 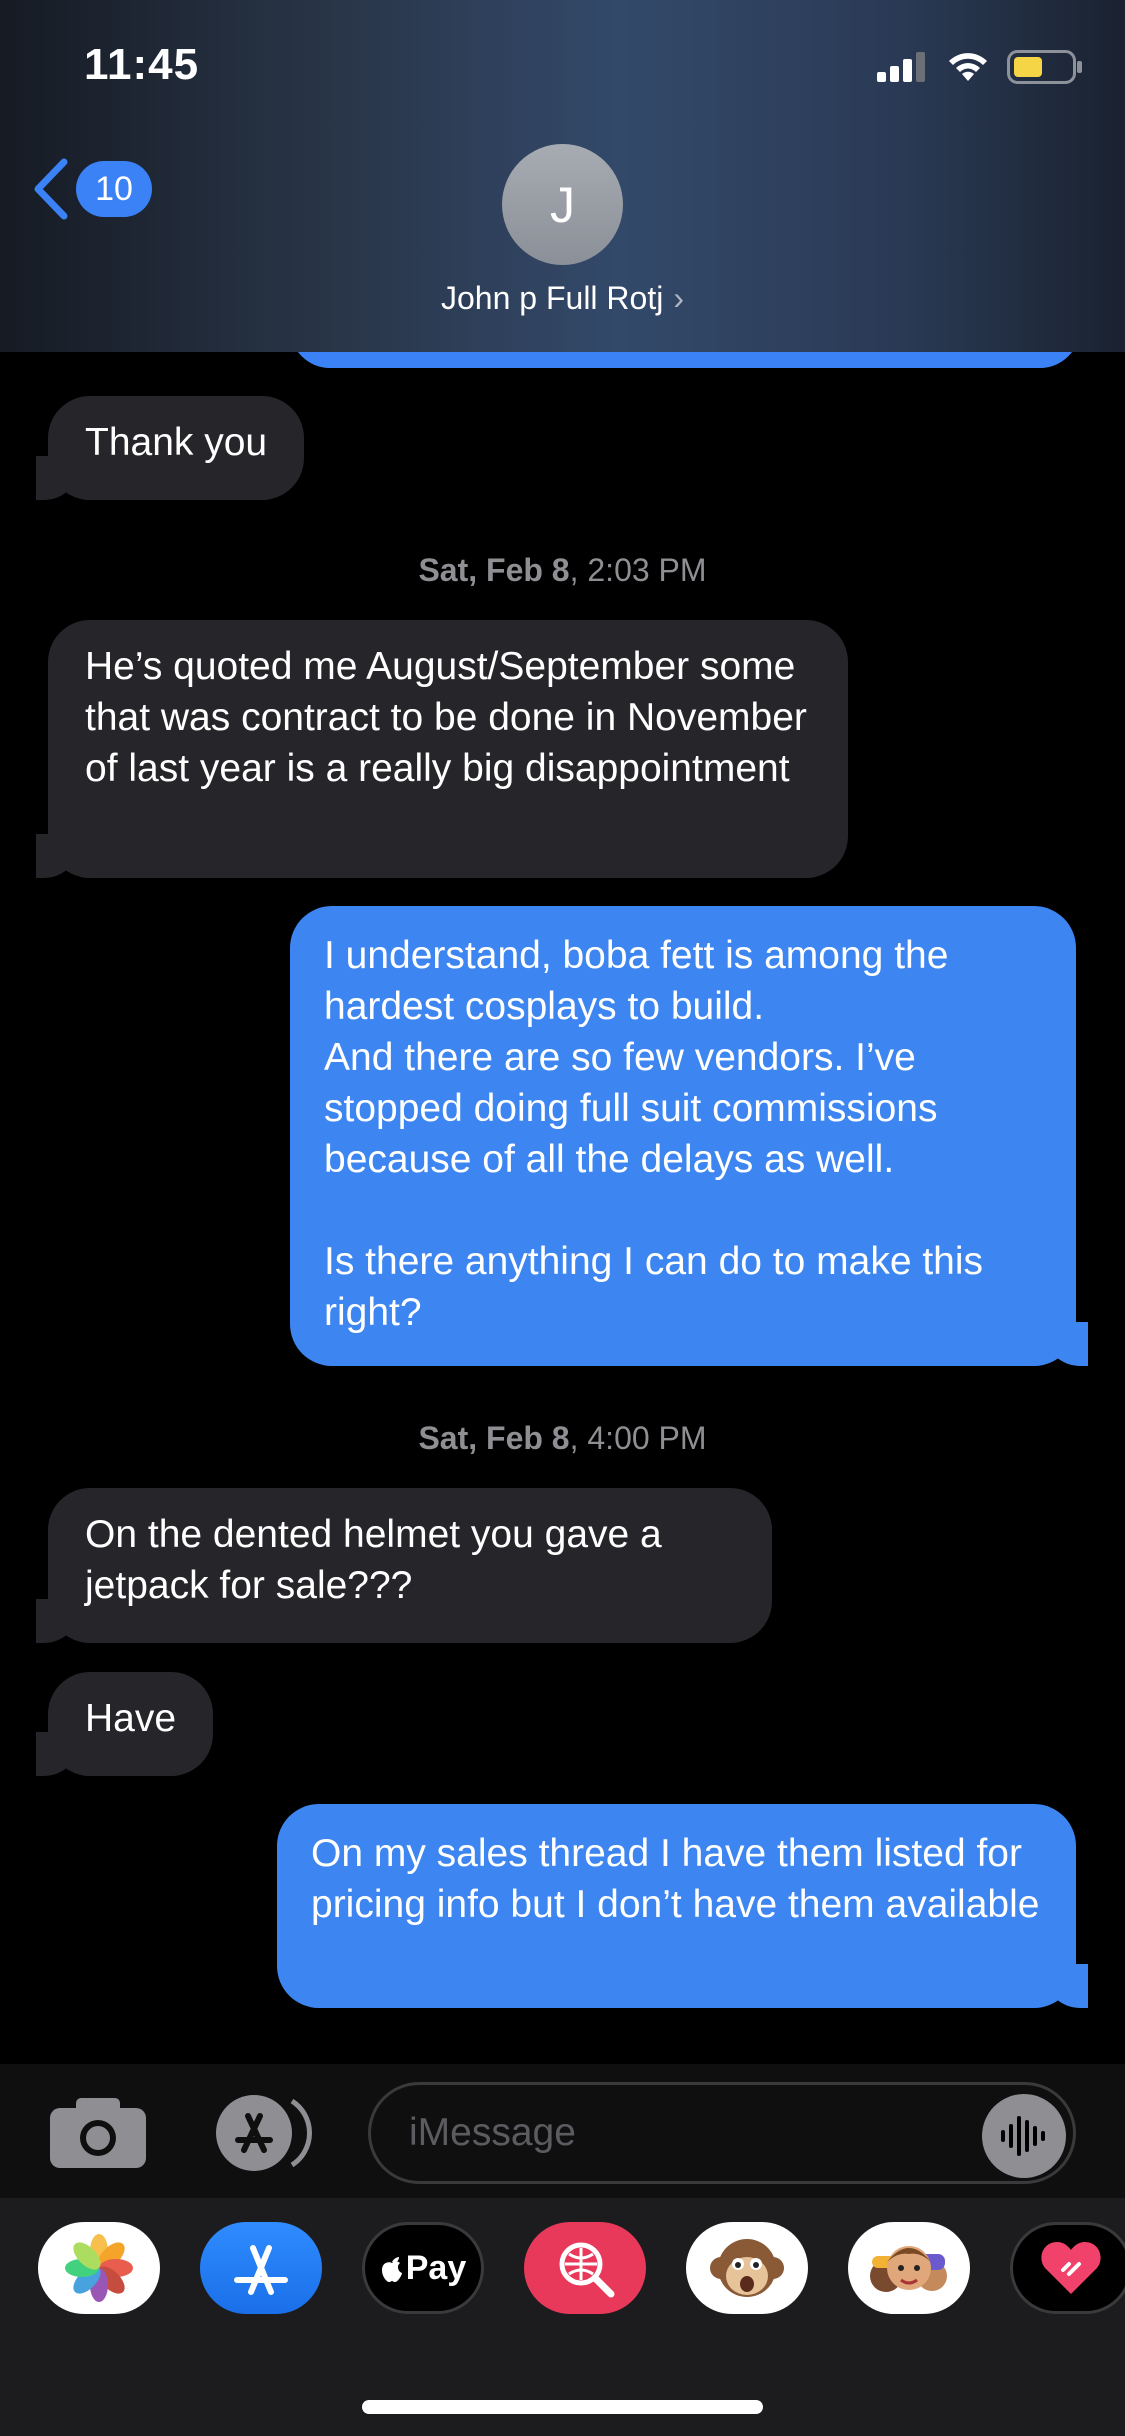 I want to click on timestamp: Sat, Feb 8, 2:03 PM, so click(x=562, y=570).